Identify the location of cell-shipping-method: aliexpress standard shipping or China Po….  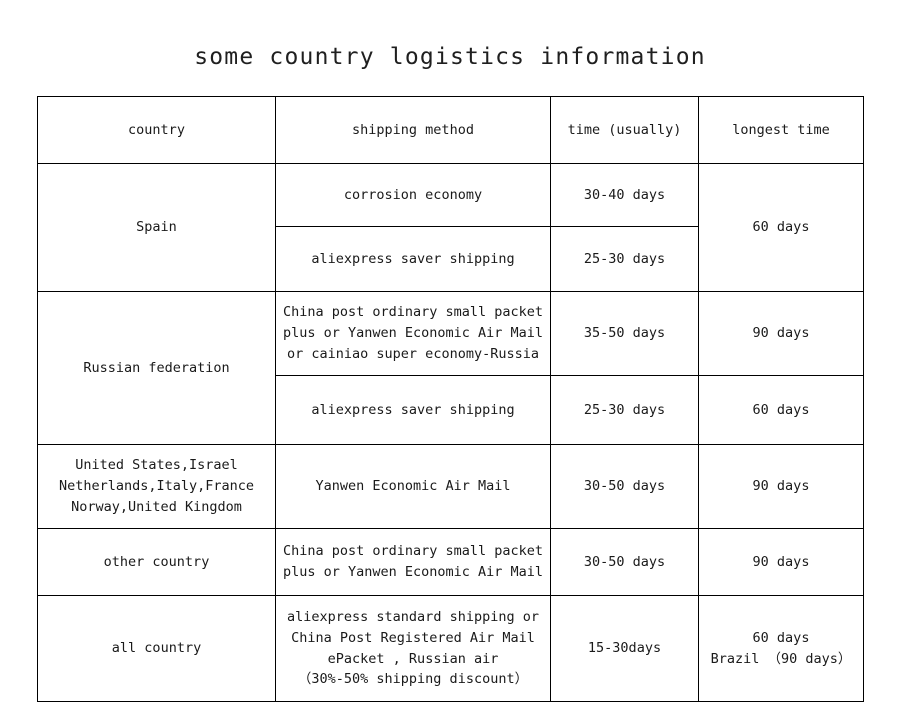
(413, 648).